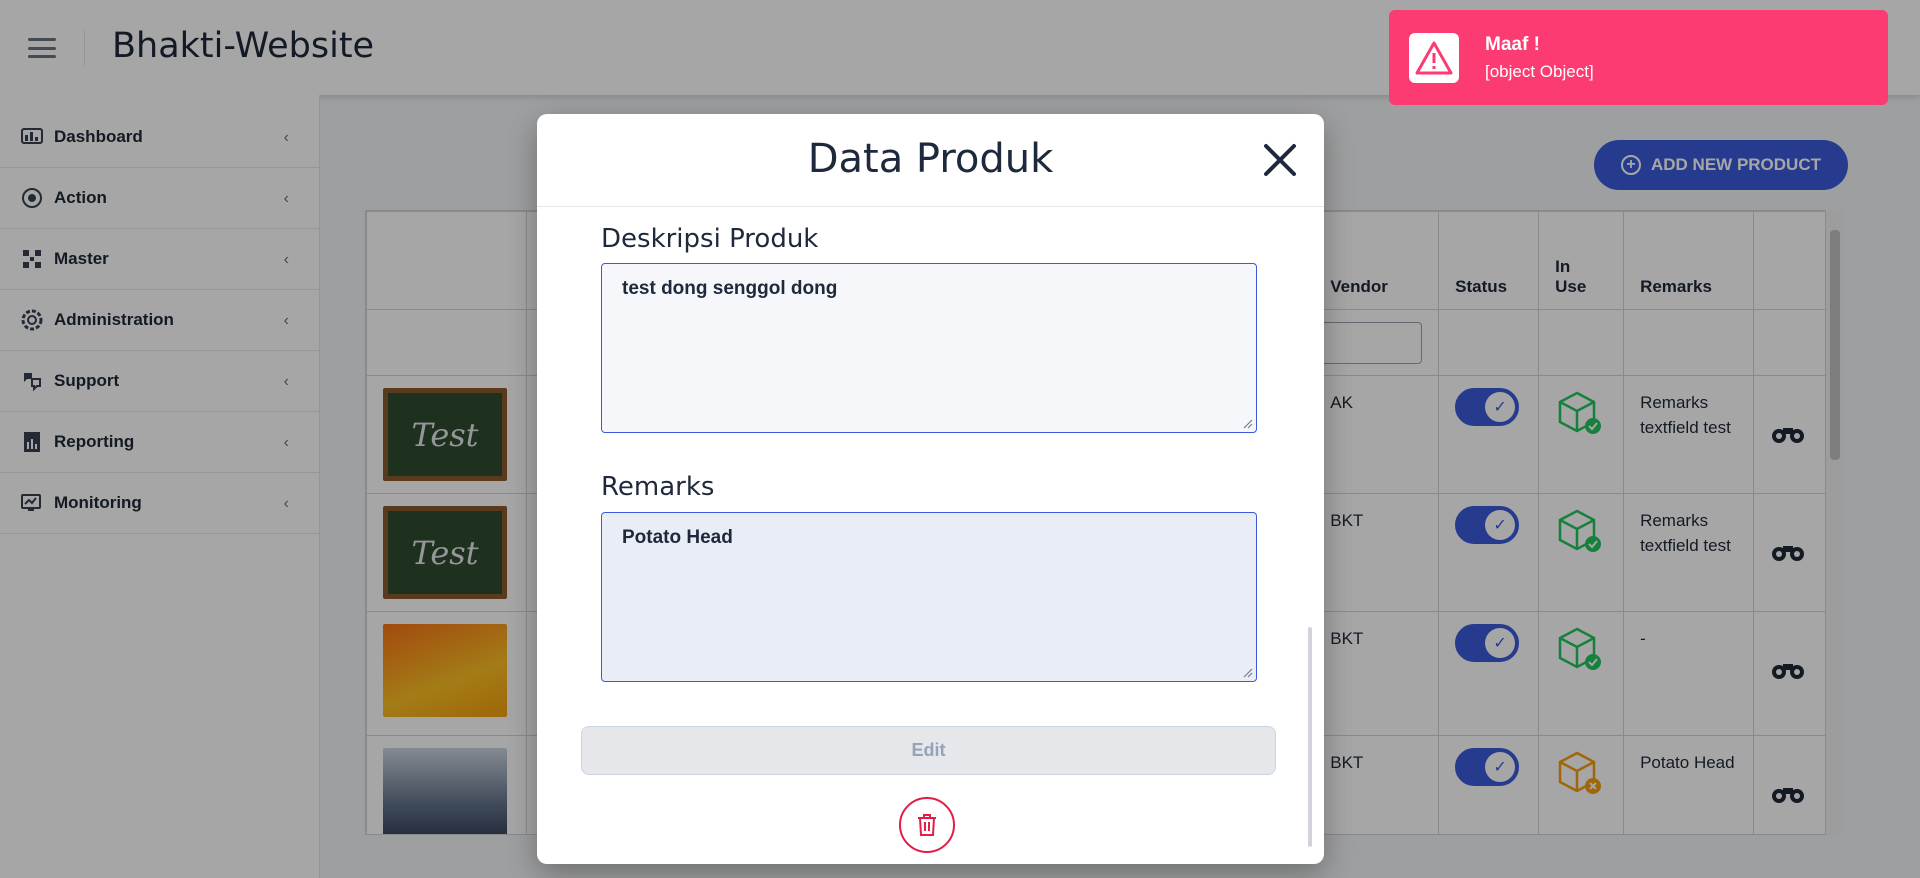 This screenshot has width=1920, height=878. What do you see at coordinates (930, 206) in the screenshot?
I see `modal-divider` at bounding box center [930, 206].